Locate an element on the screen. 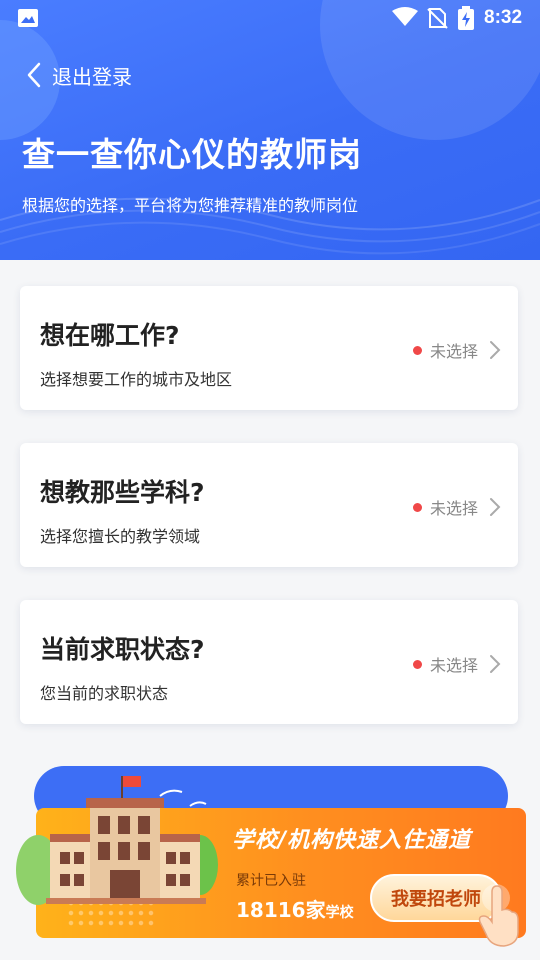 The width and height of the screenshot is (540, 960). status-bar: 8:32 is located at coordinates (270, 18).